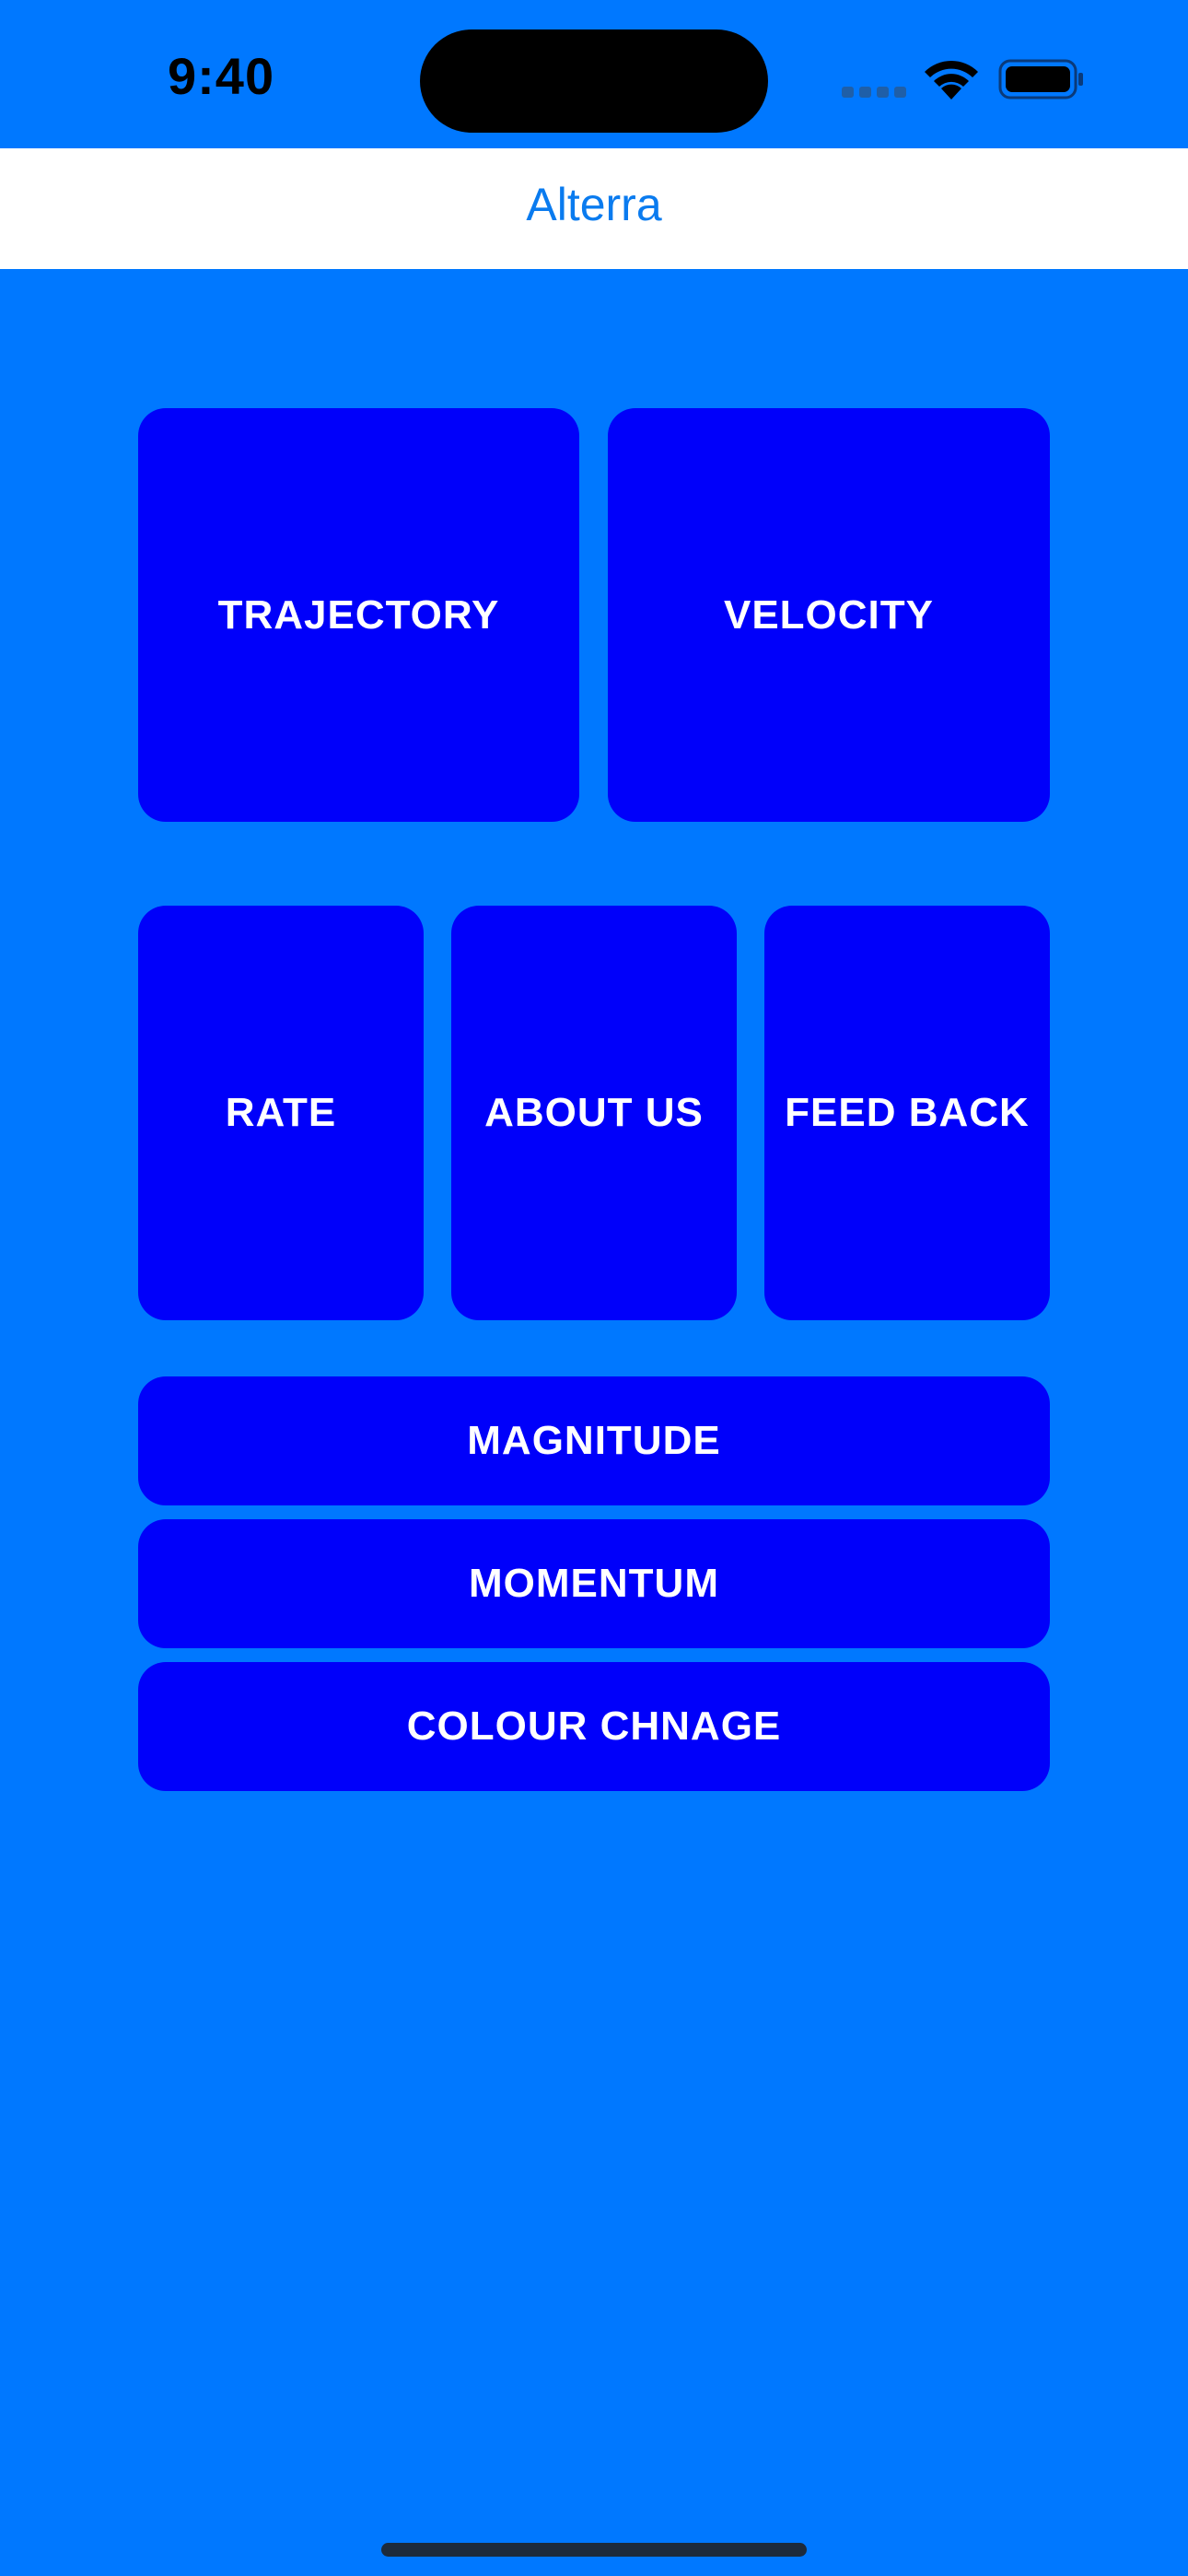 The image size is (1188, 2576). I want to click on velocity-button-label: VELOCITY, so click(829, 614).